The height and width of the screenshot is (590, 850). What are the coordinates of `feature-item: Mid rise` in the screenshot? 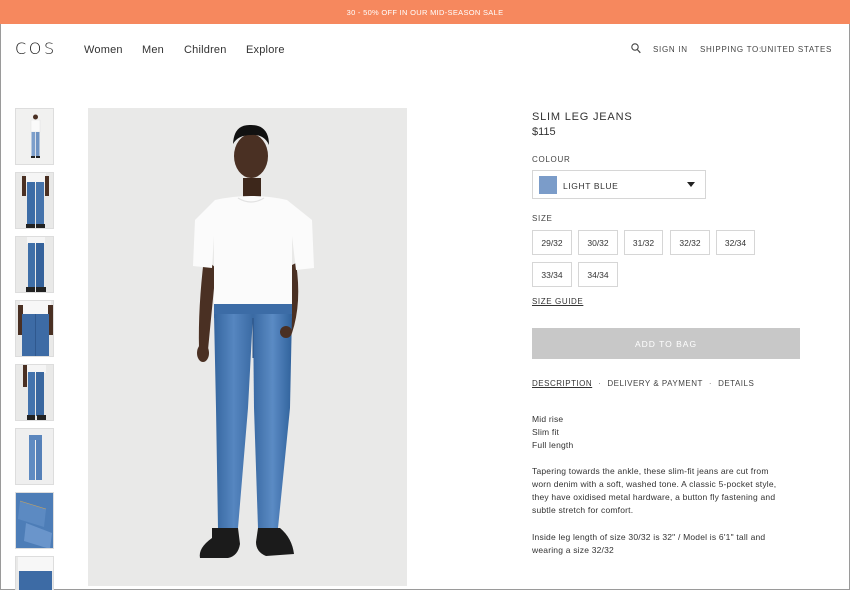 It's located at (548, 419).